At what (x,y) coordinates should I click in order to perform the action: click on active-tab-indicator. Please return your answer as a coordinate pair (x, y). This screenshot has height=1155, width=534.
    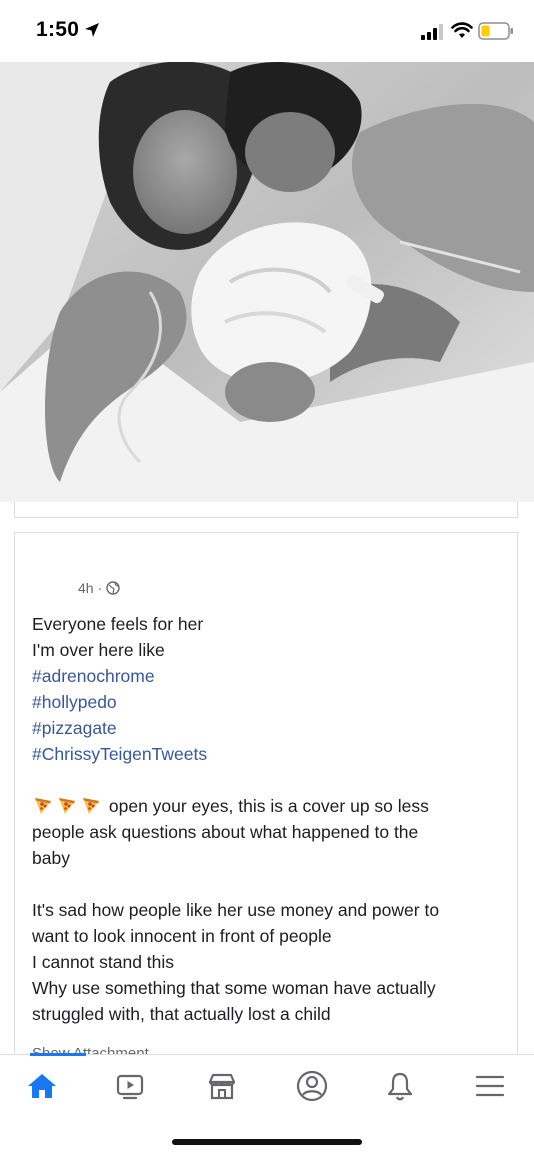
    Looking at the image, I should click on (58, 1054).